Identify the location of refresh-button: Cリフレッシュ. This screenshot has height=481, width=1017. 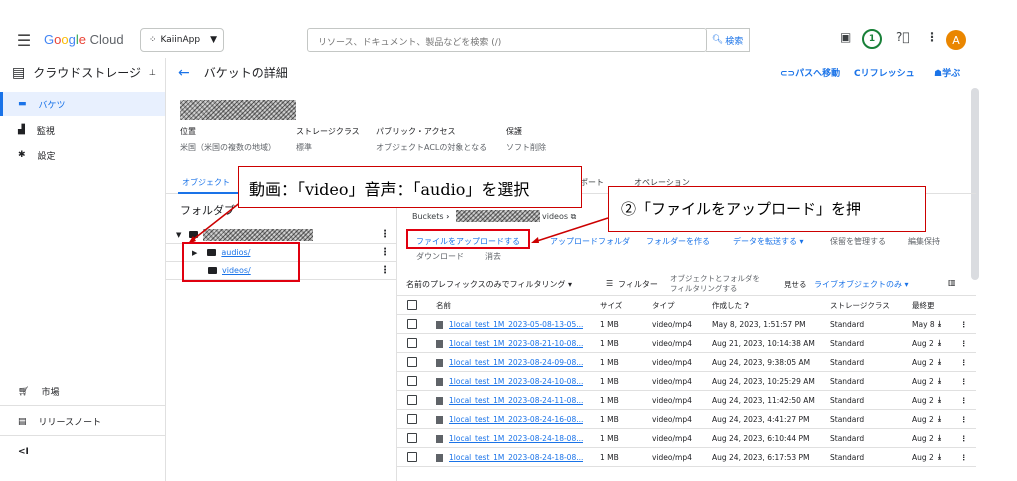
(884, 72).